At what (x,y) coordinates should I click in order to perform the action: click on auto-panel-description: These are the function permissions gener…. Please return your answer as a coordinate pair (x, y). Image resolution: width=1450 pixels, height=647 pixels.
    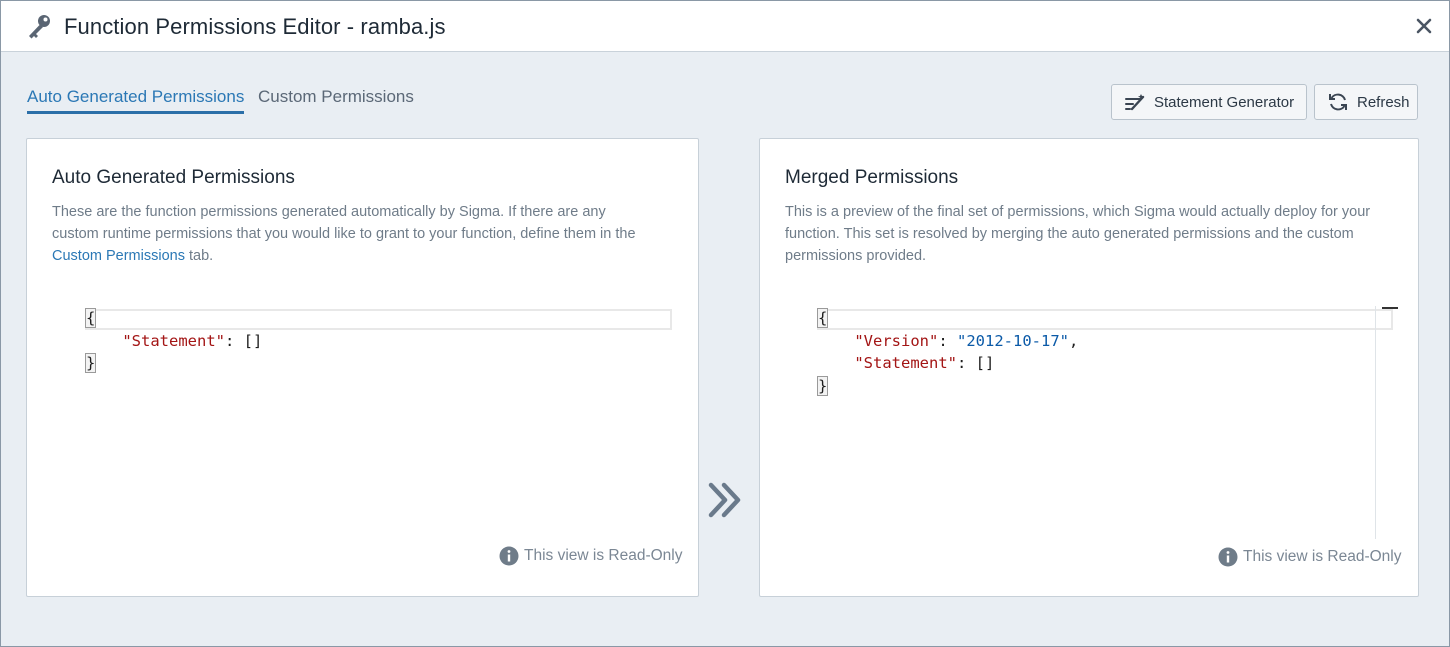
    Looking at the image, I should click on (367, 234).